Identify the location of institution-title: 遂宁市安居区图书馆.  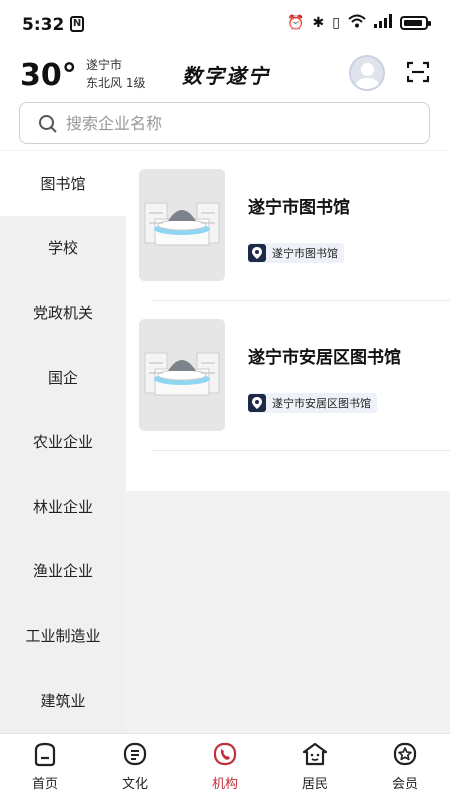
(324, 358).